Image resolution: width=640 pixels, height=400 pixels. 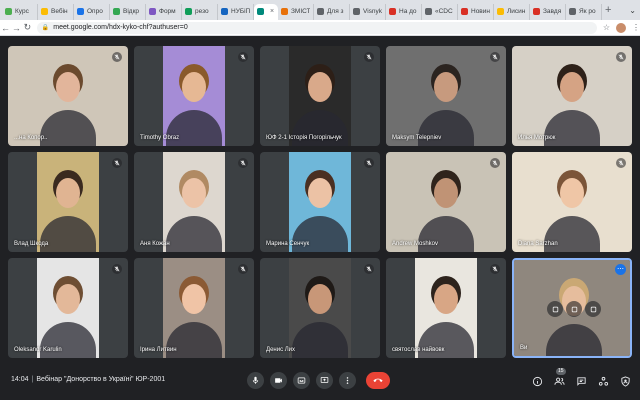 I want to click on reload-icon: ↻, so click(x=27, y=27).